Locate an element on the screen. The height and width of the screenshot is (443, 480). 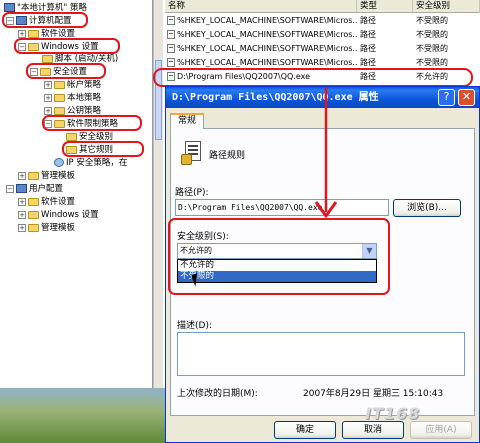
user-icon is located at coordinates (21, 188).